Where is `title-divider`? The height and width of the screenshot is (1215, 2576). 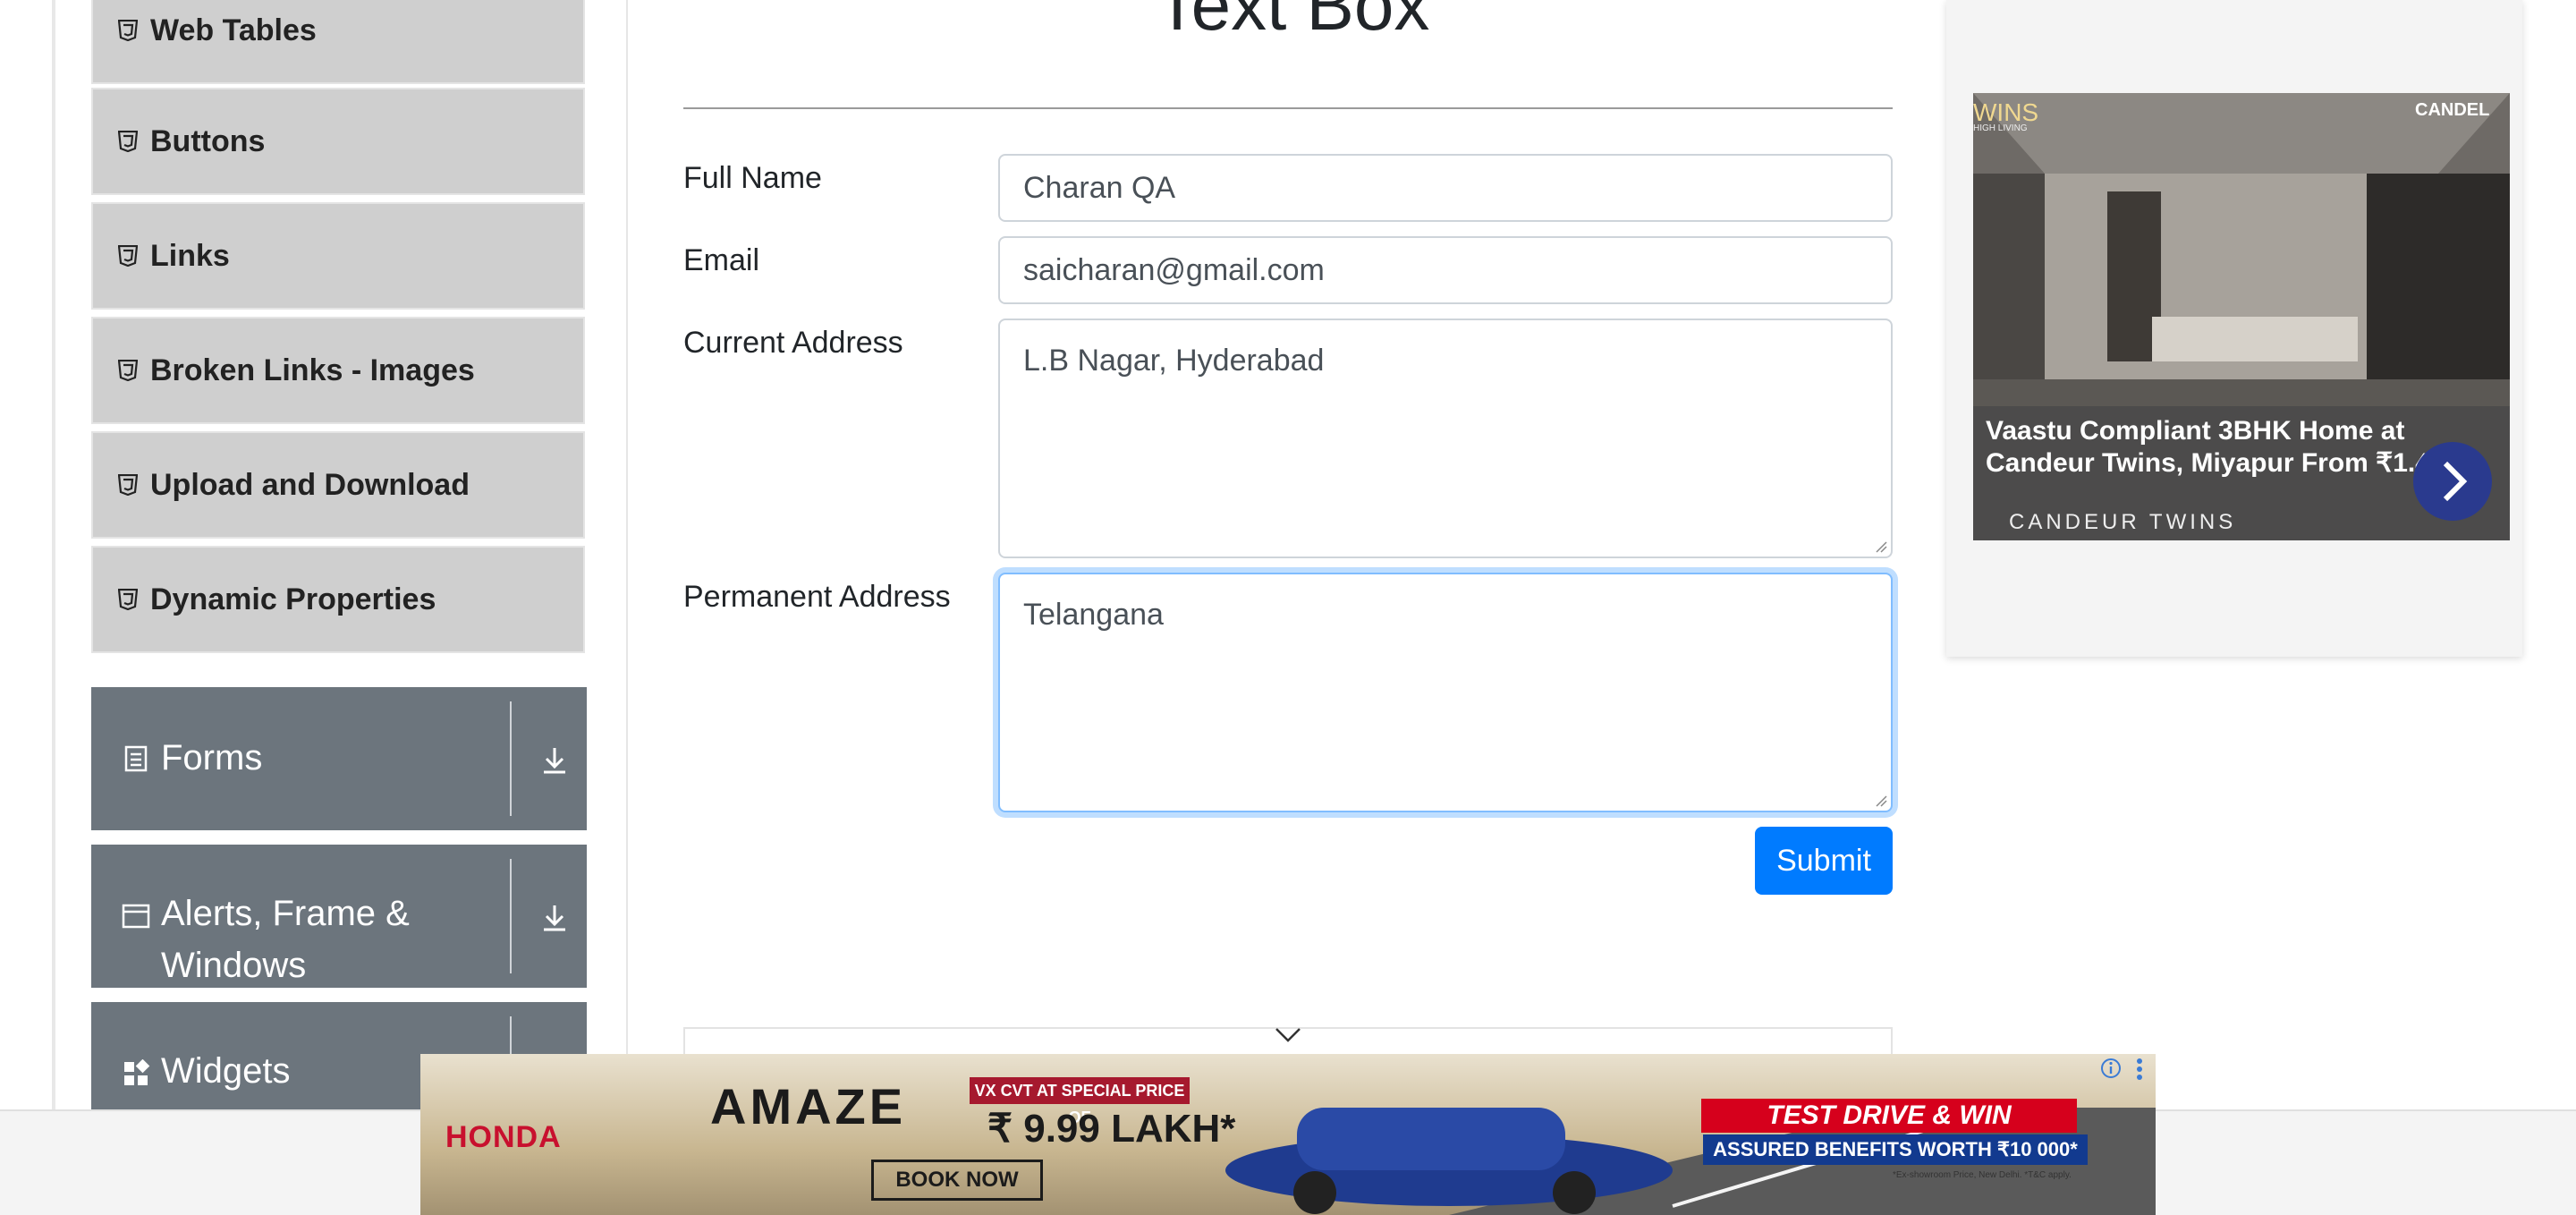
title-divider is located at coordinates (1288, 108).